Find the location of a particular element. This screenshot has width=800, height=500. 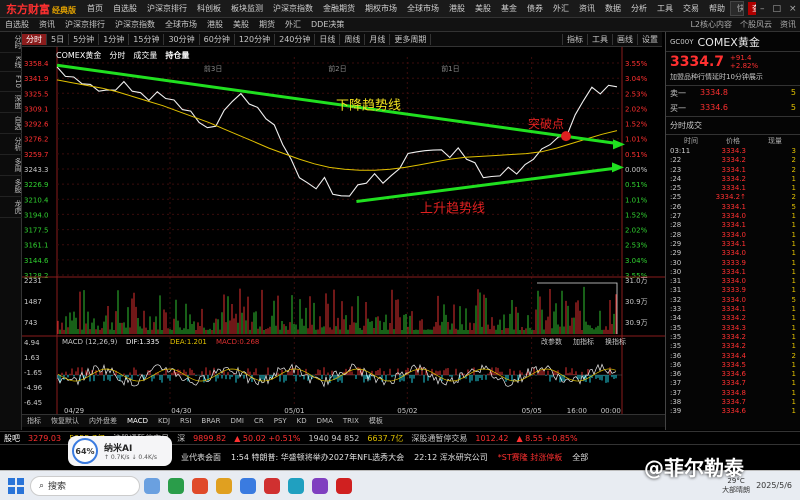

news-item-3: *ST赛隆 封涨停板 is located at coordinates (530, 457).